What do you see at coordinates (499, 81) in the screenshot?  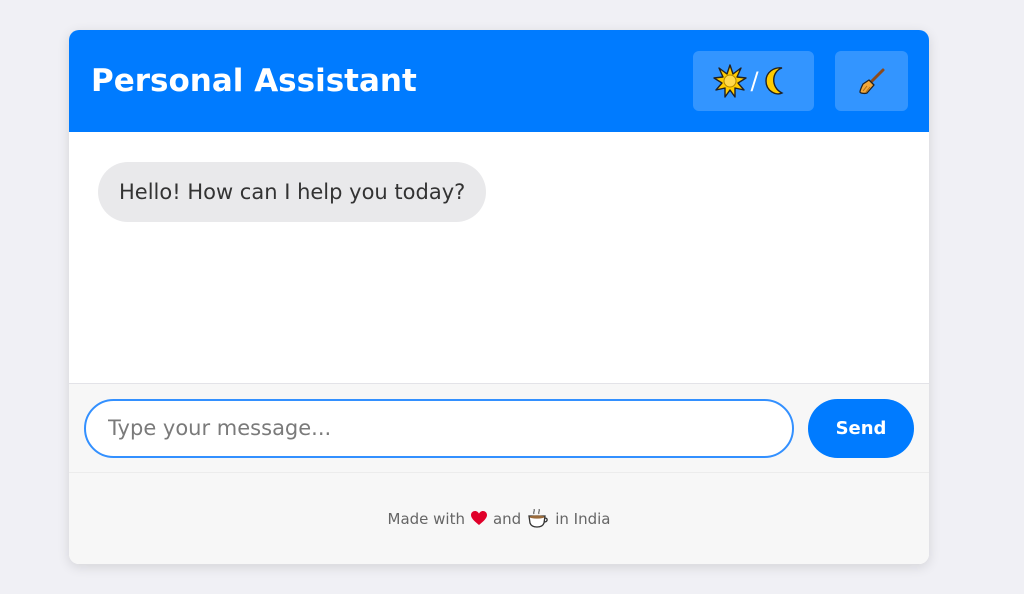 I see `chat-header: Personal Assistant /` at bounding box center [499, 81].